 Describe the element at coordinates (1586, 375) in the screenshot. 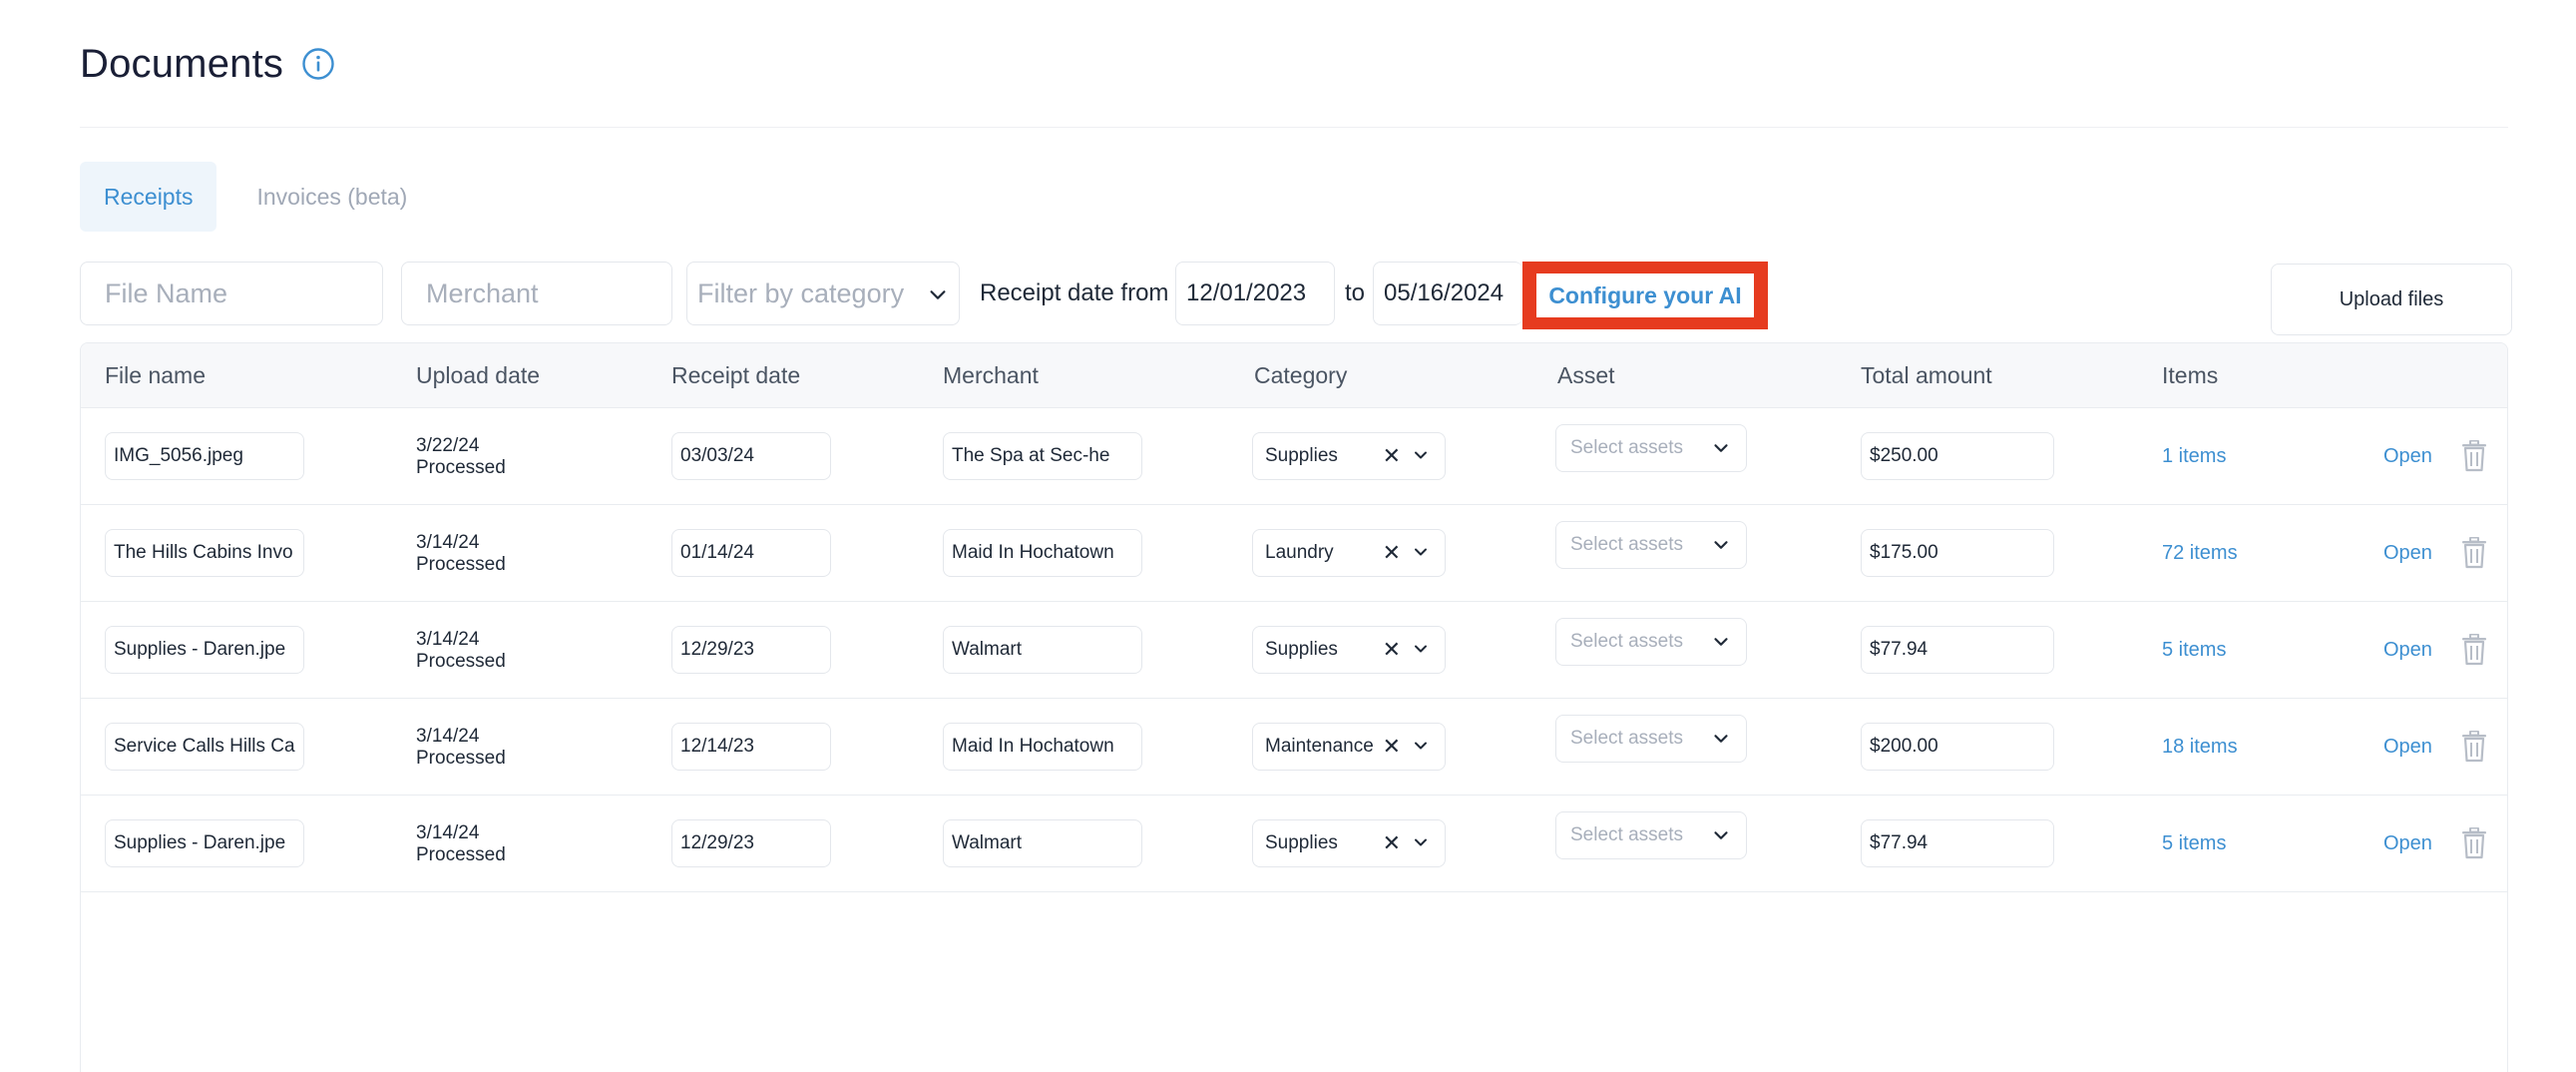

I see `column-header: Asset` at that location.